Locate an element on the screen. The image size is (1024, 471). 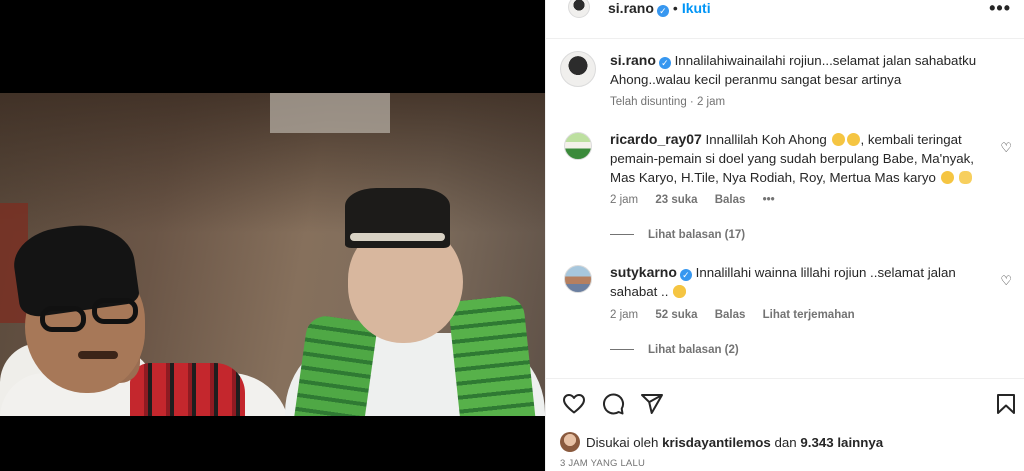
author-avatar is located at coordinates (579, 9).